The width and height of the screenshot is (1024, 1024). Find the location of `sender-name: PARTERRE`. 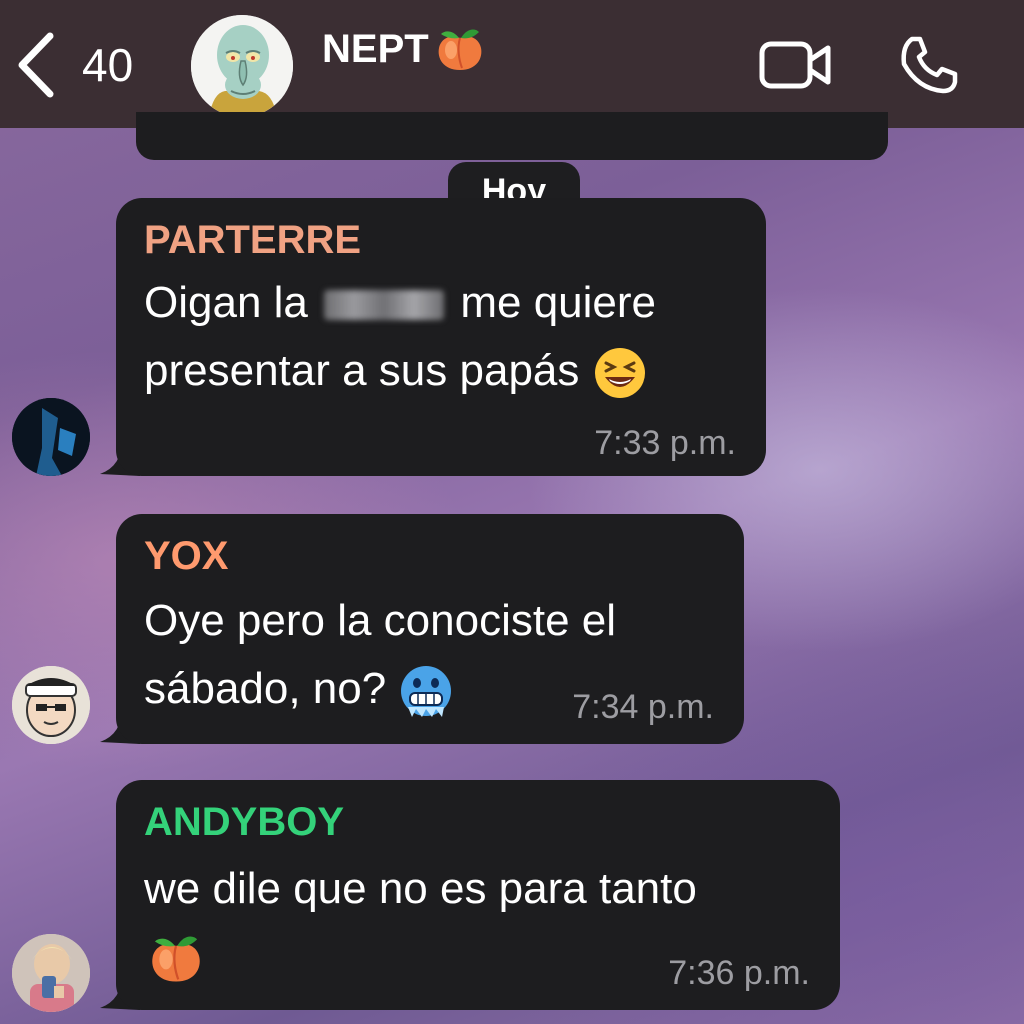

sender-name: PARTERRE is located at coordinates (252, 240).